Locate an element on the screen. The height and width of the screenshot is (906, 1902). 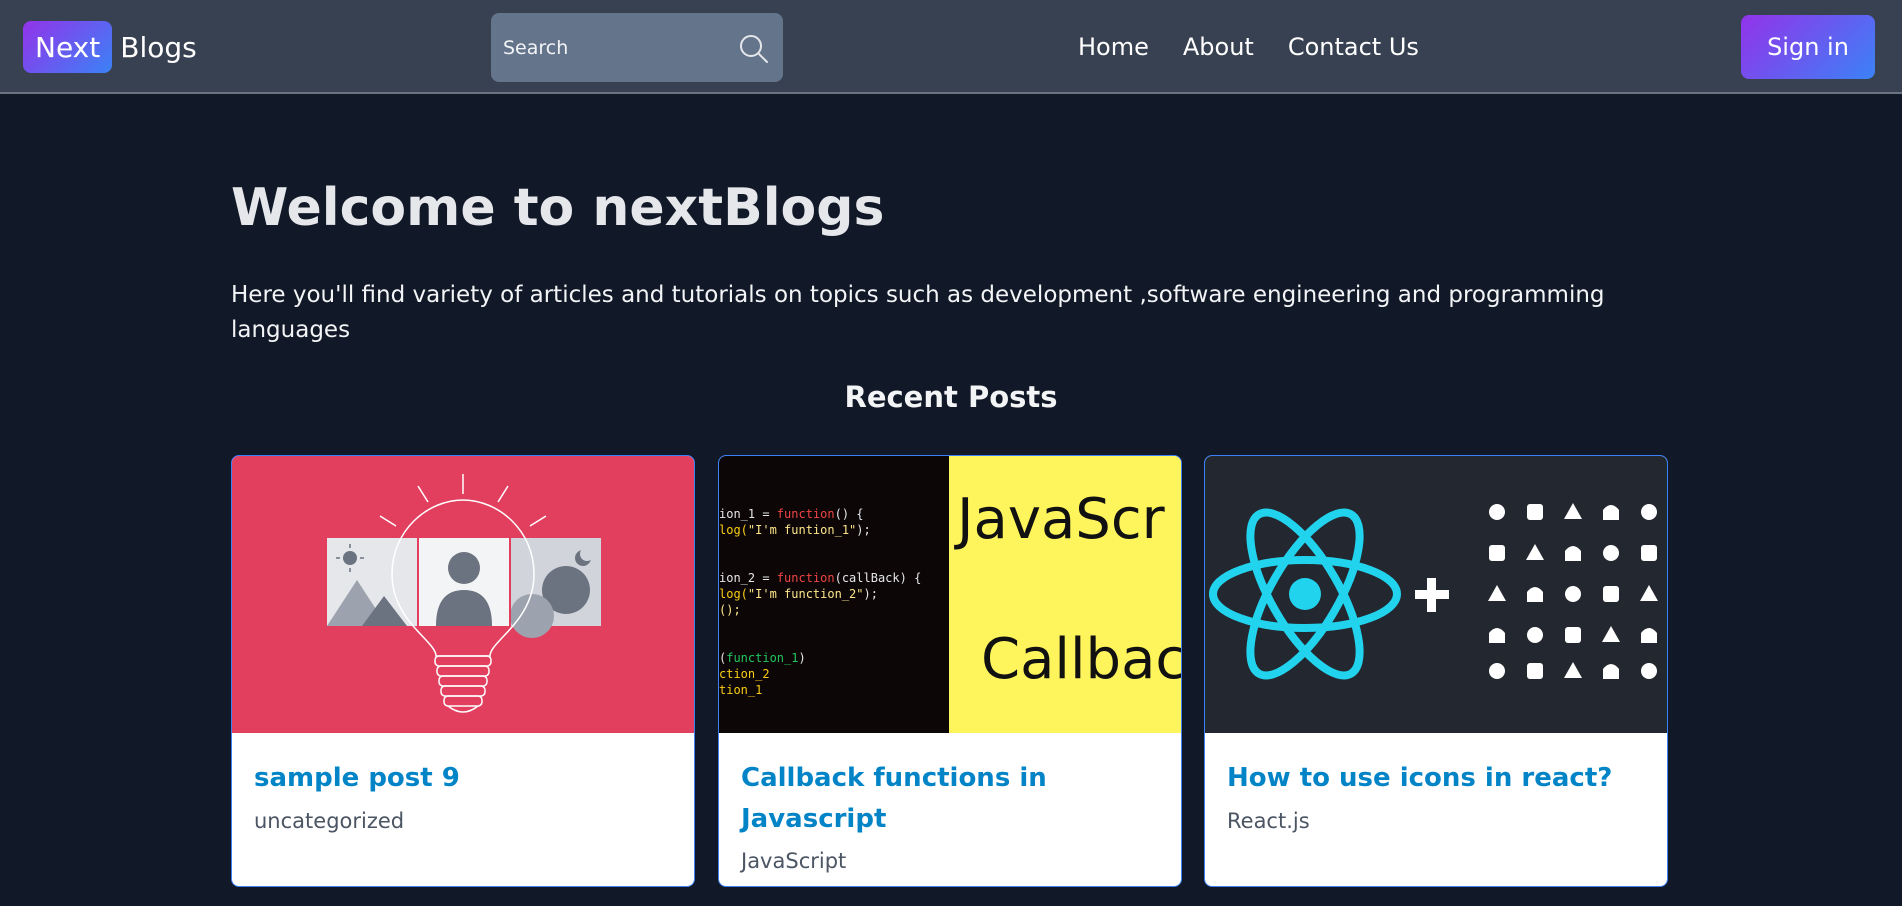
nav-link-contact: Contact Us is located at coordinates (1353, 47).